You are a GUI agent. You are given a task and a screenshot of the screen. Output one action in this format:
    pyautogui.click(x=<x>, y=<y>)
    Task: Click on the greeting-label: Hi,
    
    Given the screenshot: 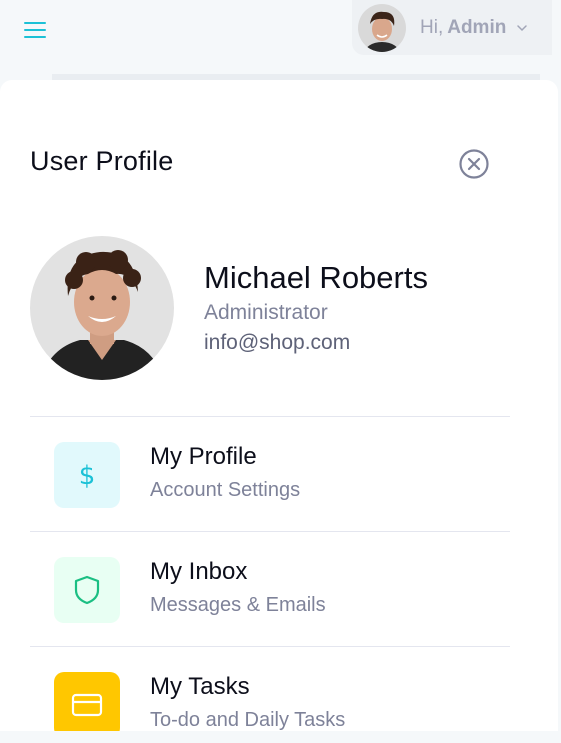 What is the action you would take?
    pyautogui.click(x=432, y=27)
    